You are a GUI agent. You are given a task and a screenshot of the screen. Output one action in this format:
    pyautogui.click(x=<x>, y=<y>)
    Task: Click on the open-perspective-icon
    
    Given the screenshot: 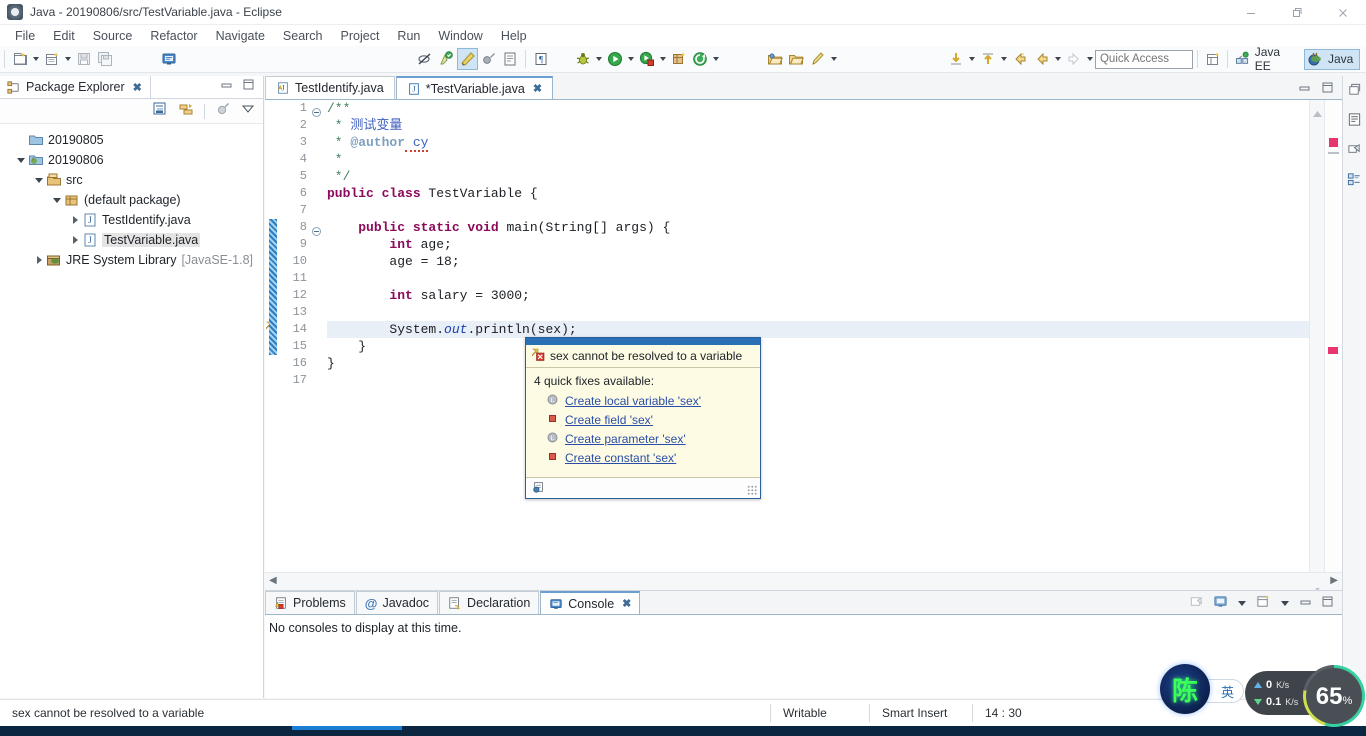 What is the action you would take?
    pyautogui.click(x=1212, y=59)
    